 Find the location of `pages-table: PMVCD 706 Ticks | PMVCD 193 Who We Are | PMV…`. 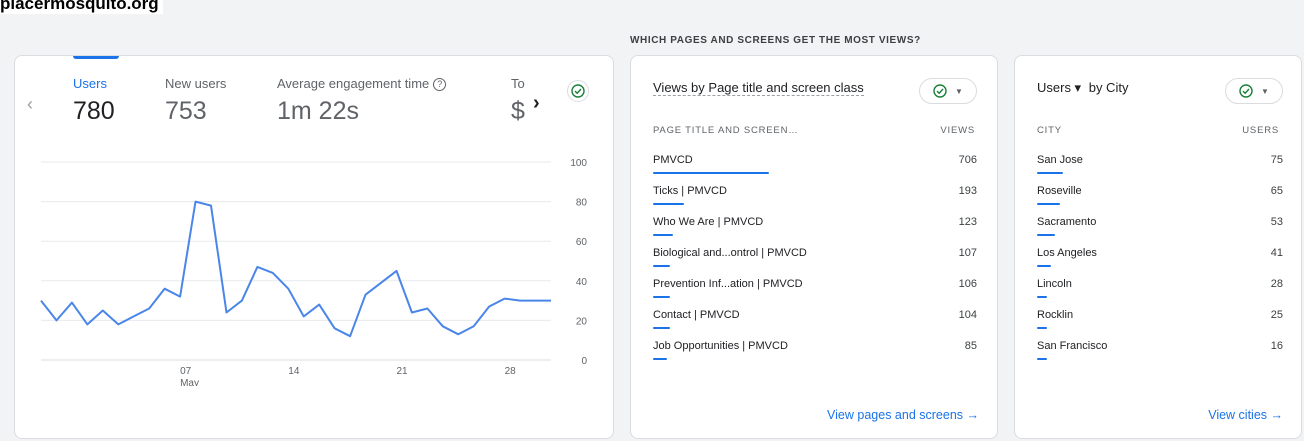

pages-table: PMVCD 706 Ticks | PMVCD 193 Who We Are | PMV… is located at coordinates (815, 262).